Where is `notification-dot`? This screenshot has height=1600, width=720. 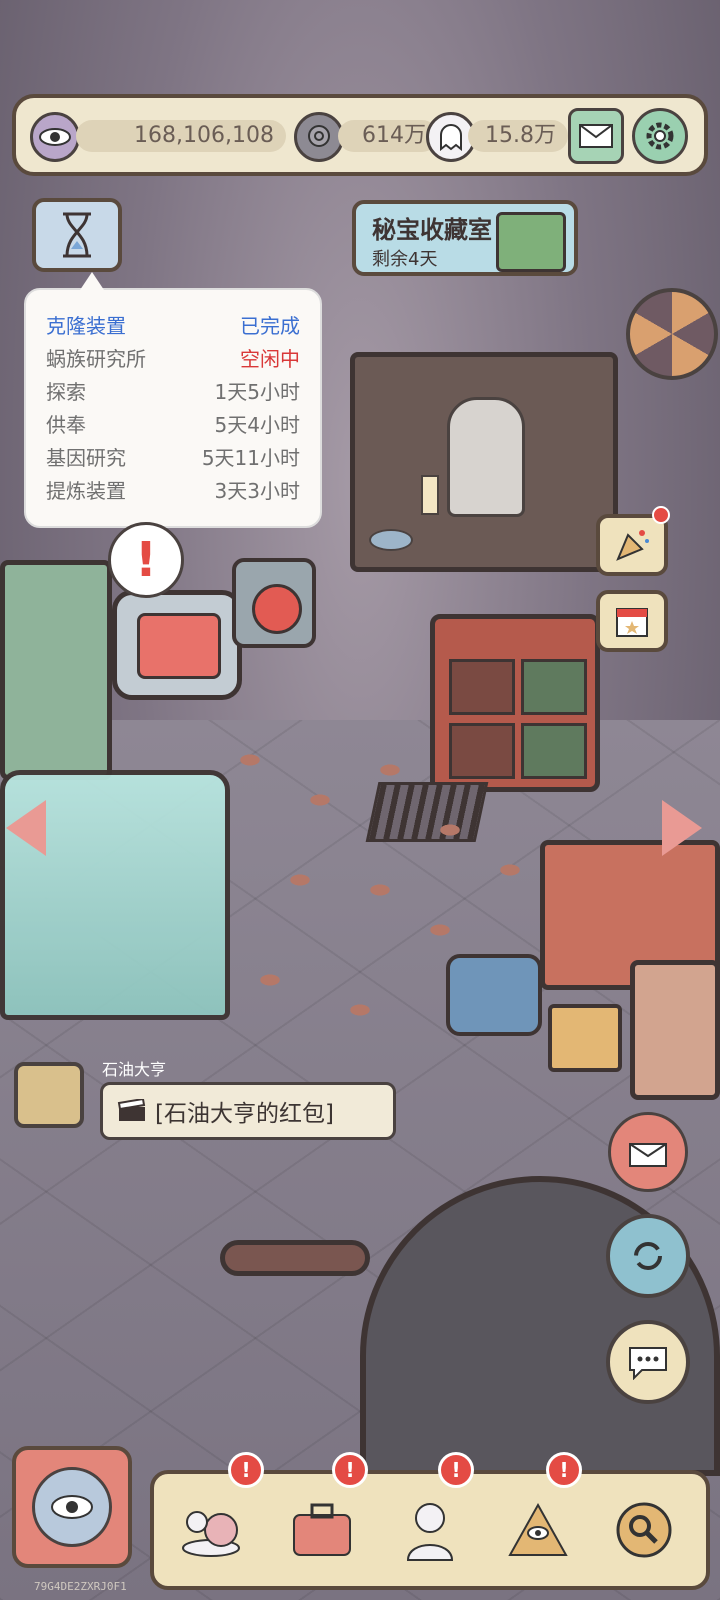
notification-dot is located at coordinates (661, 515).